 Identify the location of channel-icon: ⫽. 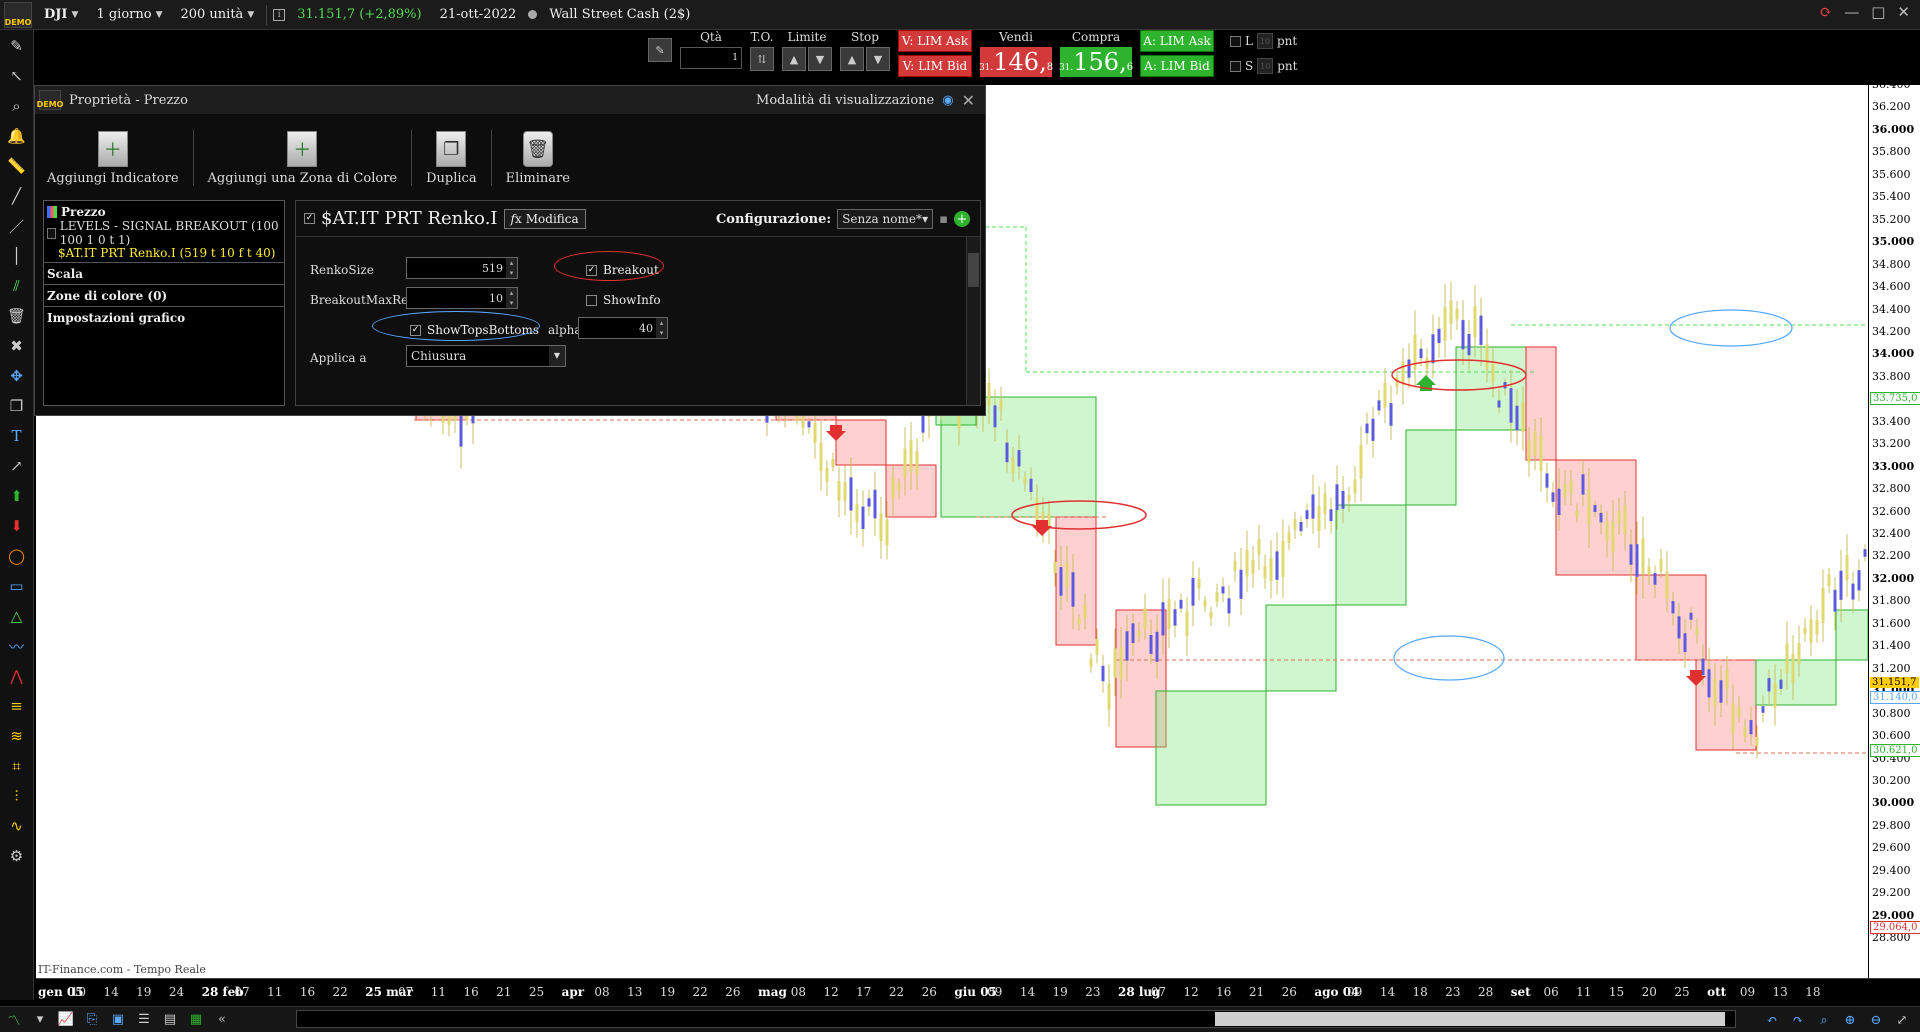
(17, 286).